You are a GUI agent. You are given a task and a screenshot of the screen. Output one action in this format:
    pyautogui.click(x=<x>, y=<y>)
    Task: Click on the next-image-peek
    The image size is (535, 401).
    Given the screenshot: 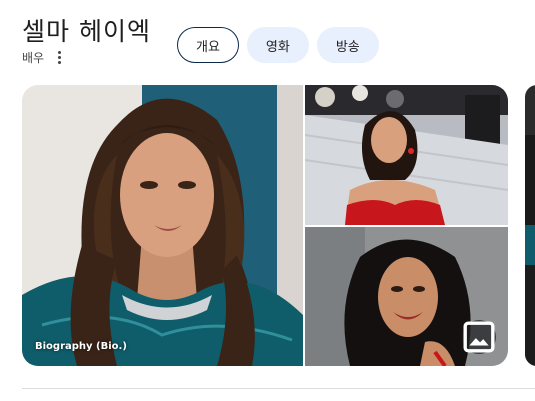 What is the action you would take?
    pyautogui.click(x=530, y=225)
    